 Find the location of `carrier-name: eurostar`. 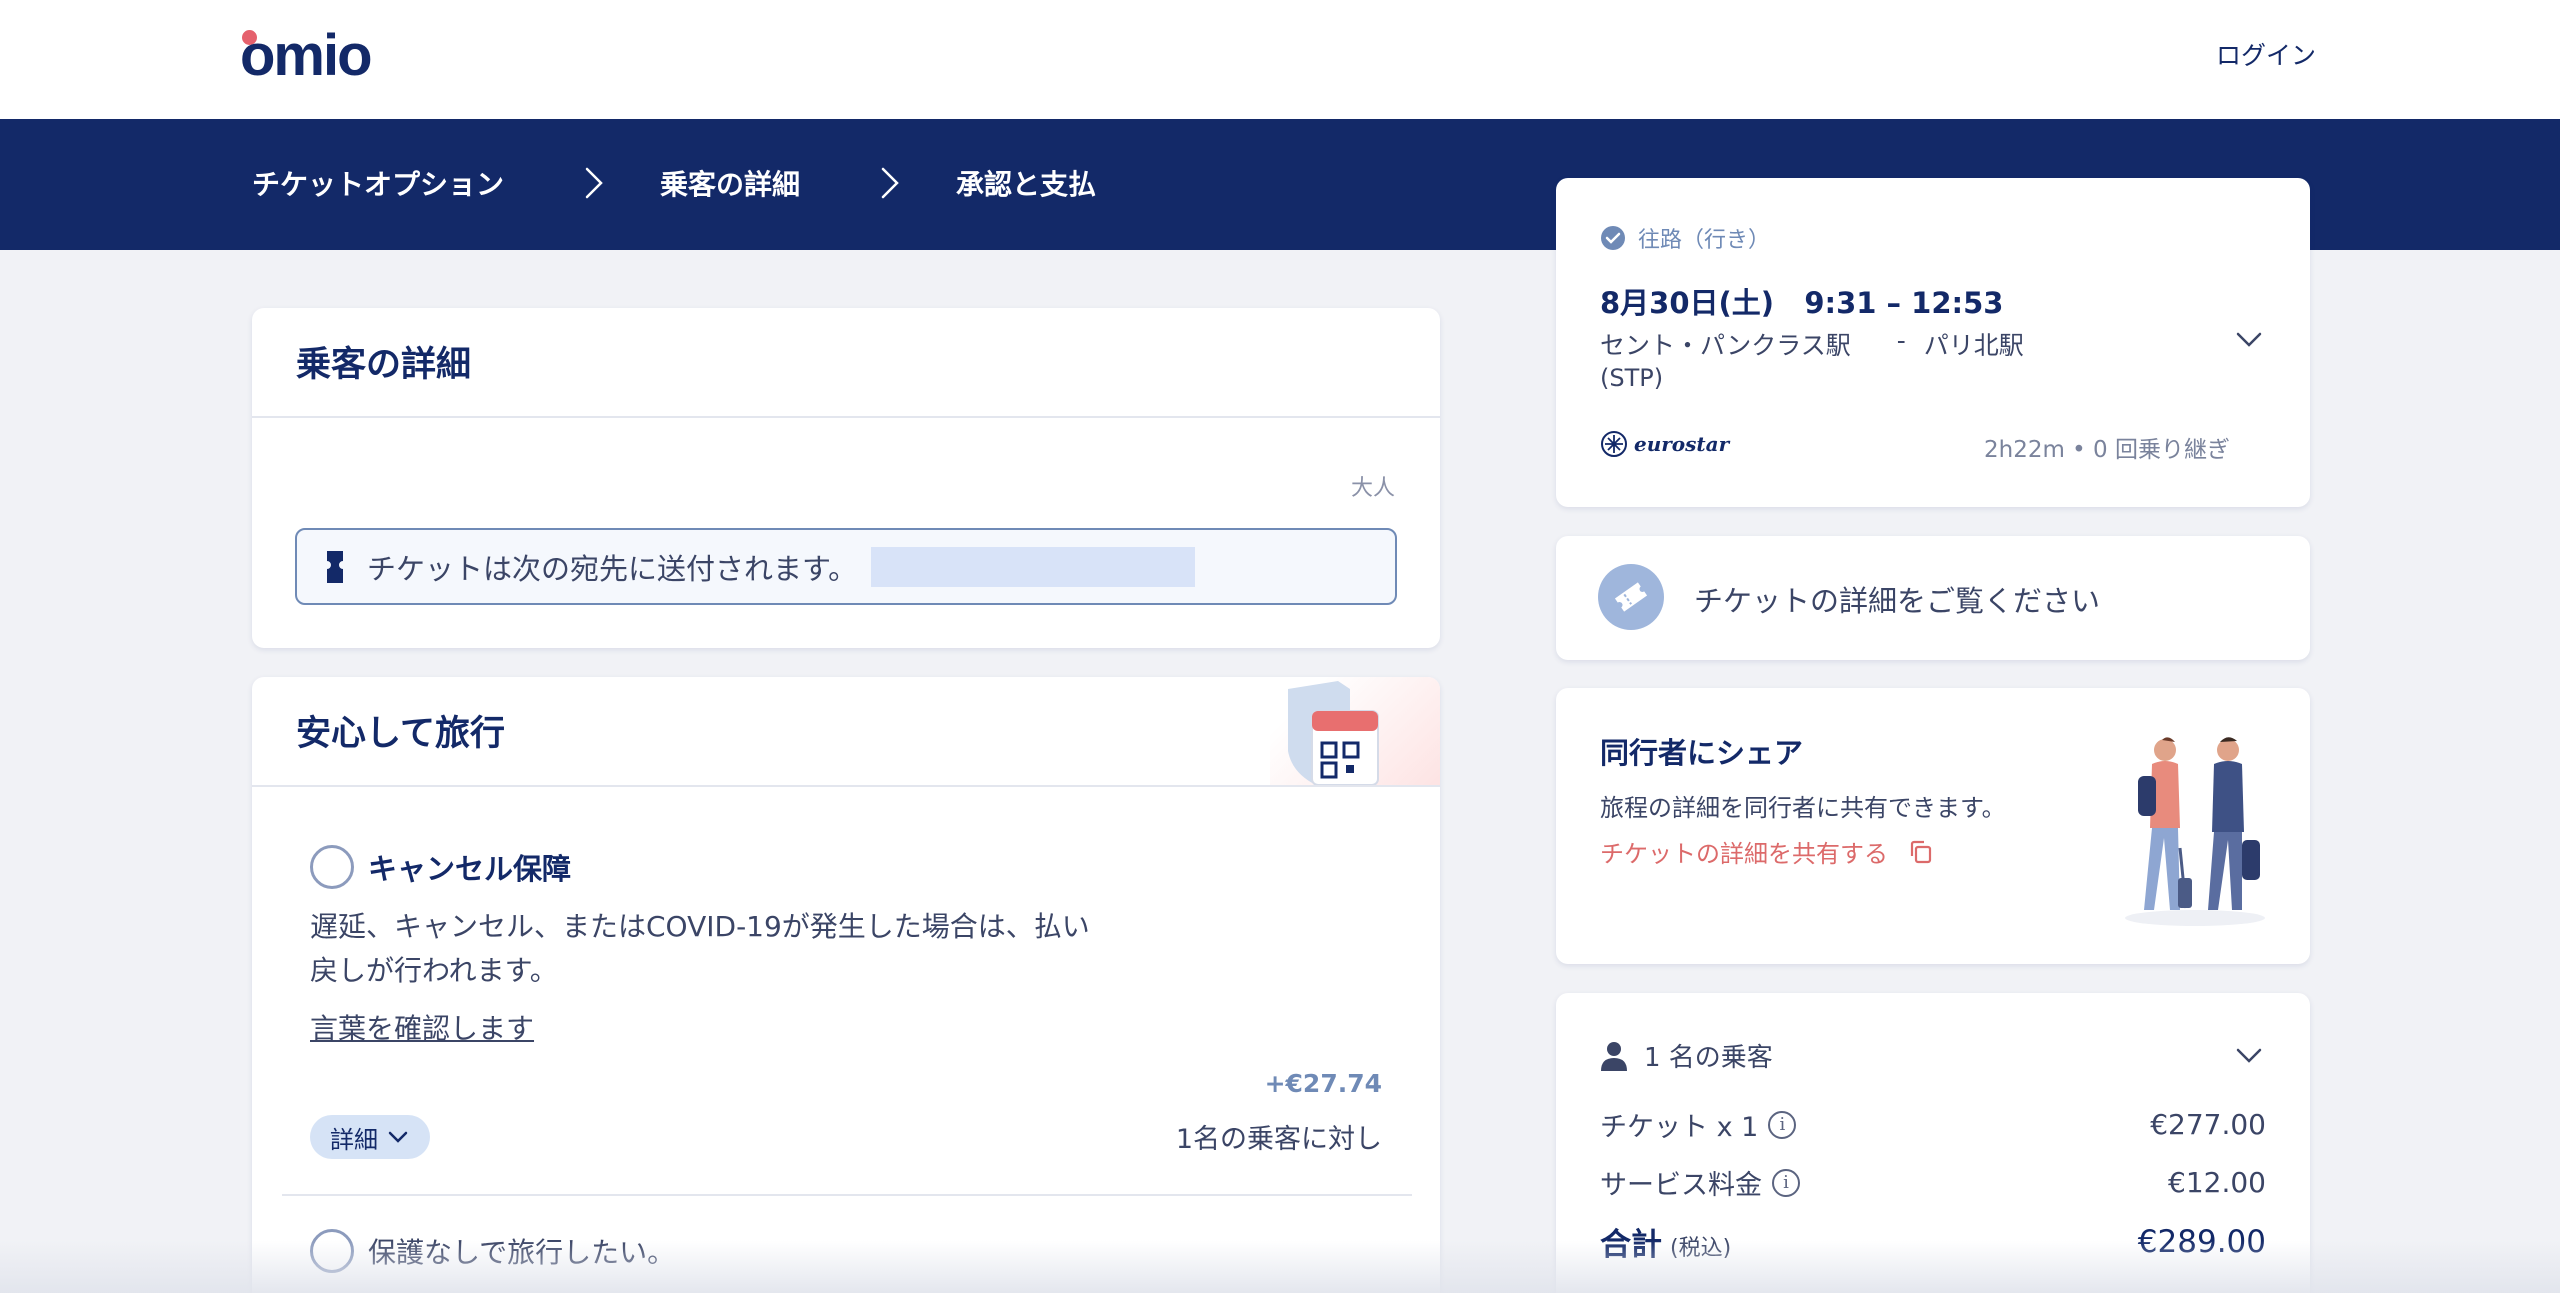

carrier-name: eurostar is located at coordinates (1682, 444).